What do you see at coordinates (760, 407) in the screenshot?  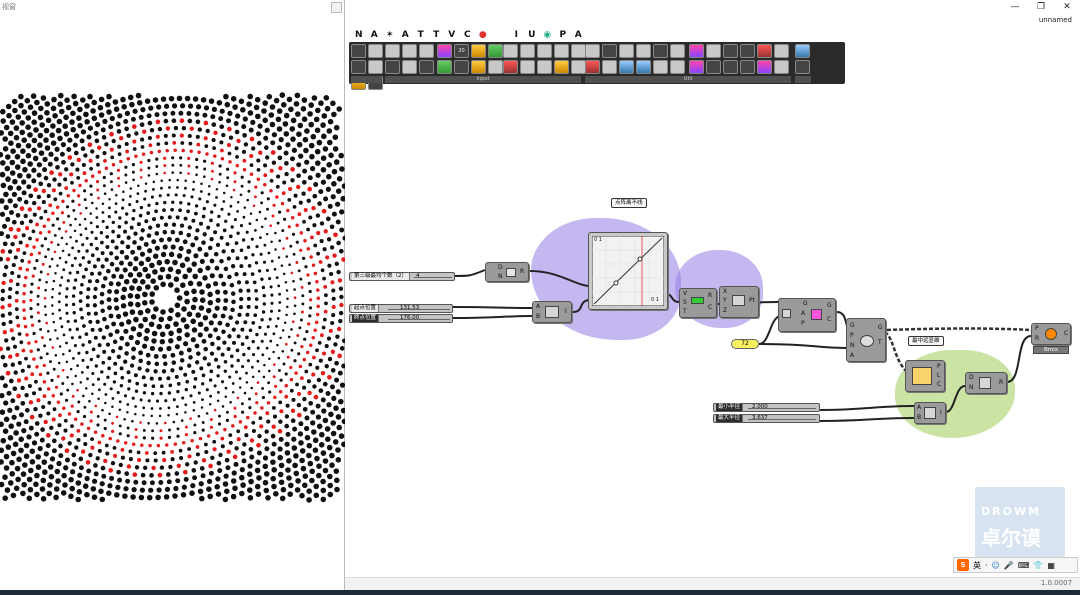 I see `slider-value: 2.000` at bounding box center [760, 407].